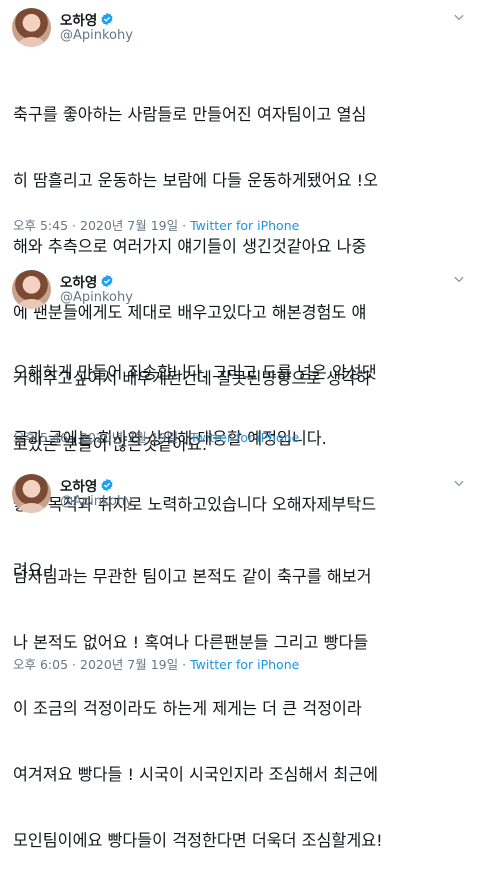  What do you see at coordinates (190, 114) in the screenshot?
I see `tweet-text-line: 축구를 좋아하는 사람들로 만들어진 여자팀이고 열심` at bounding box center [190, 114].